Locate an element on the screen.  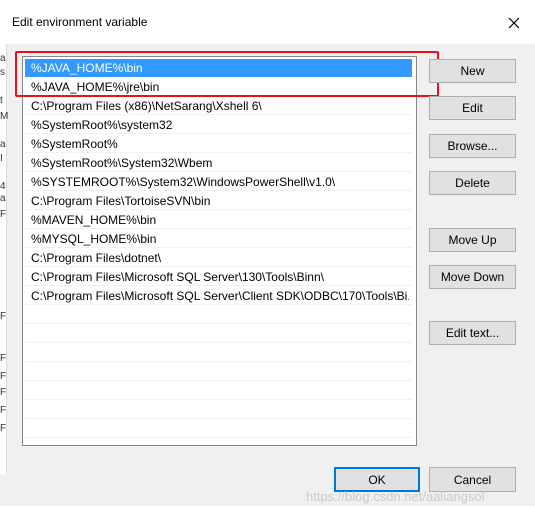
path-list-item: %SystemRoot%\system32 is located at coordinates (218, 125).